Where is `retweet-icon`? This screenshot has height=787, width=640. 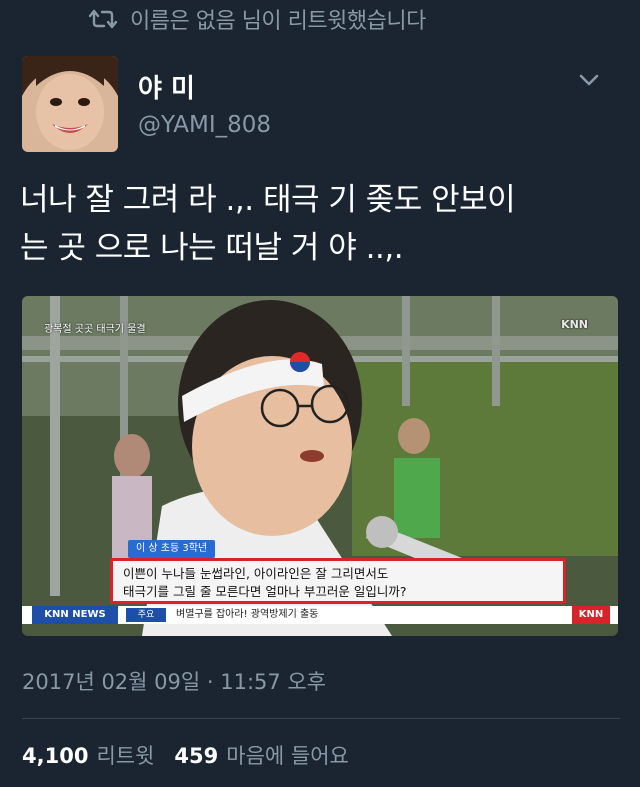
retweet-icon is located at coordinates (103, 19).